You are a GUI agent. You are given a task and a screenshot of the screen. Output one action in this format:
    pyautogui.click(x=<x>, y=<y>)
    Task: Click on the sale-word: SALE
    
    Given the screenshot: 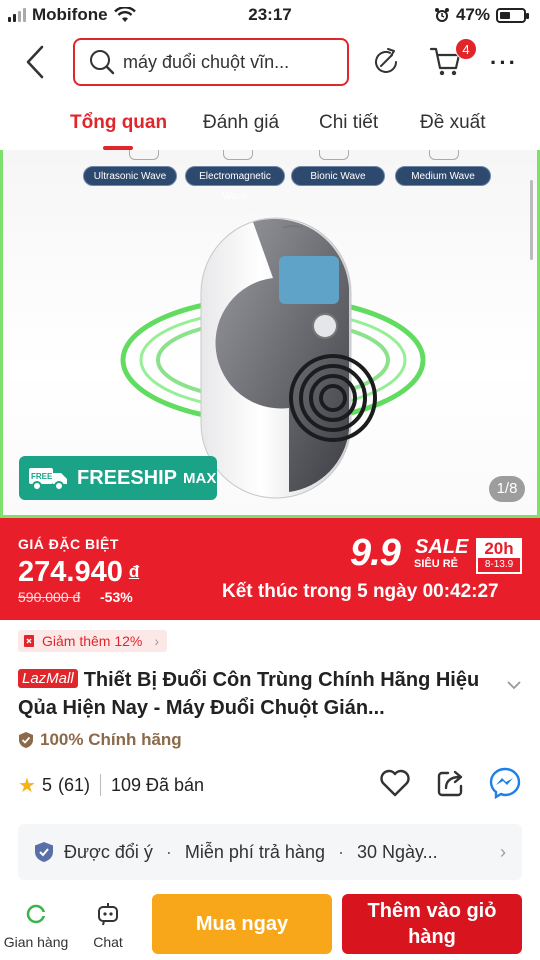 What is the action you would take?
    pyautogui.click(x=442, y=547)
    